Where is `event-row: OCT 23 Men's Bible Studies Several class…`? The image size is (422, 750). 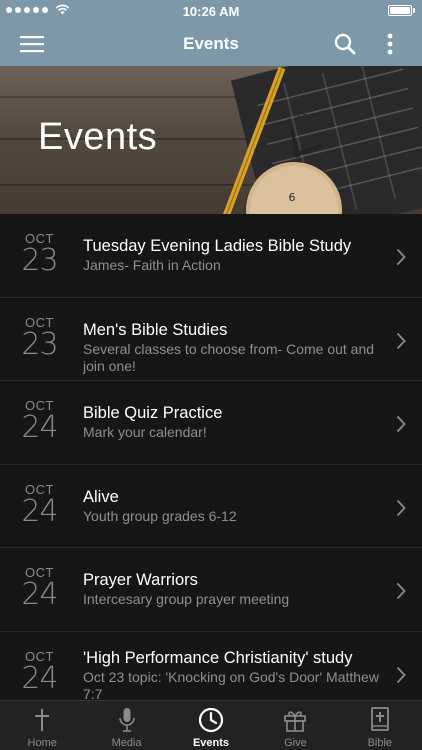 event-row: OCT 23 Men's Bible Studies Several class… is located at coordinates (211, 339).